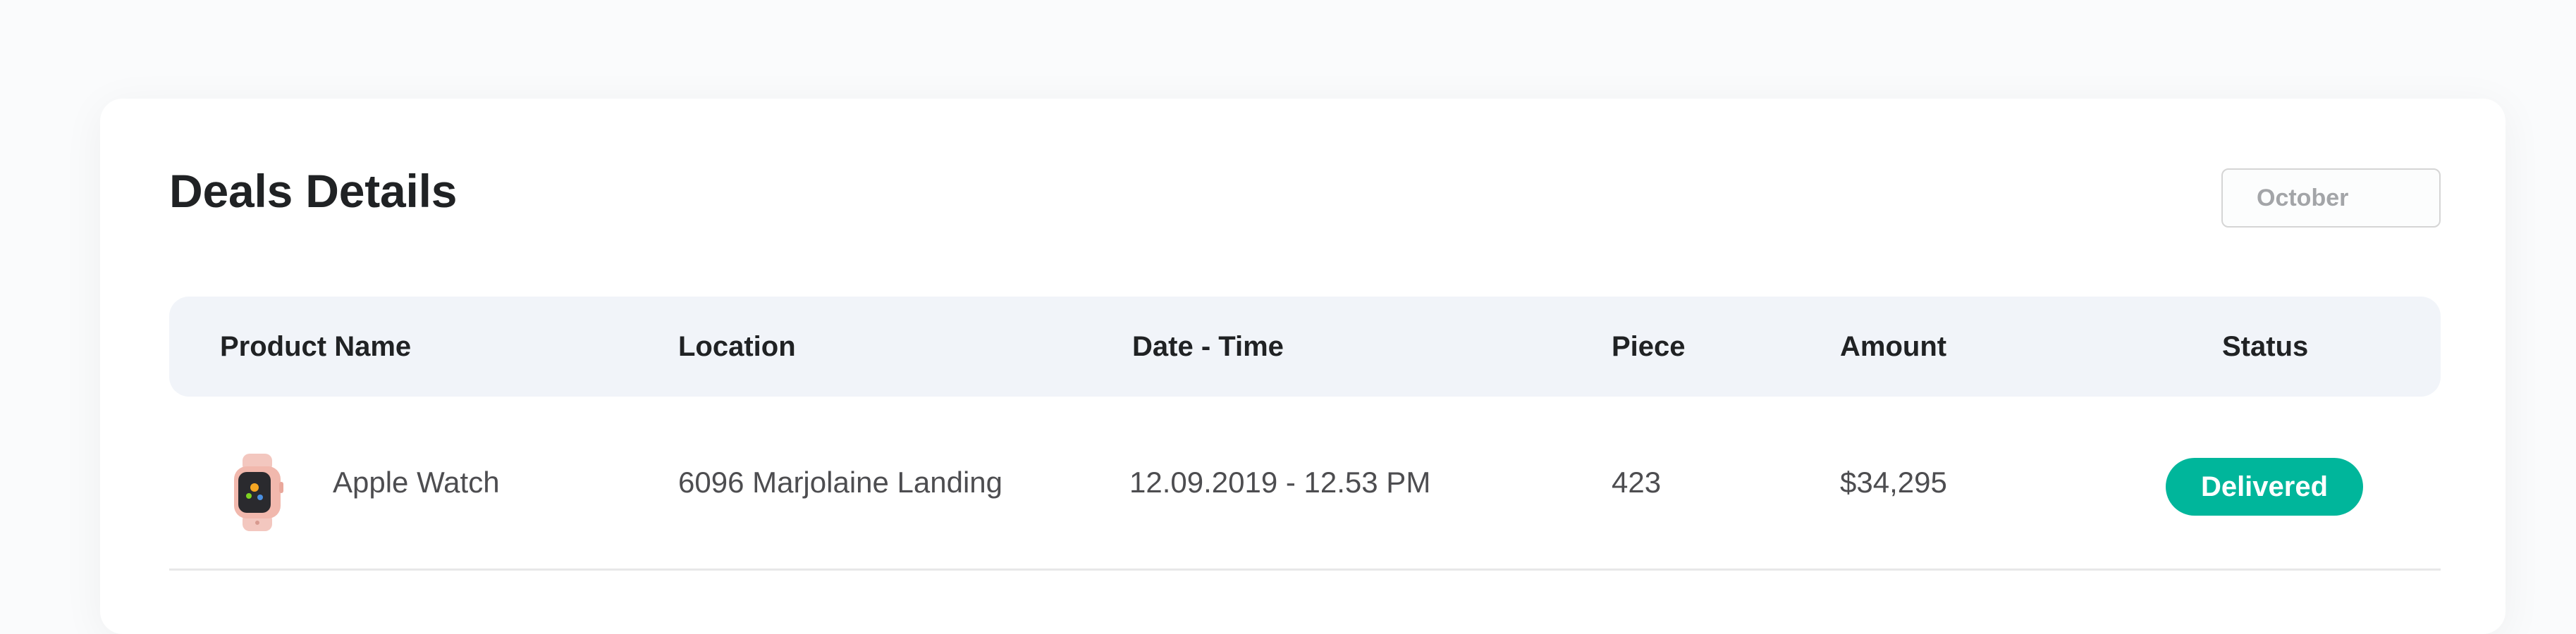  I want to click on card-title: Deals Details, so click(313, 191).